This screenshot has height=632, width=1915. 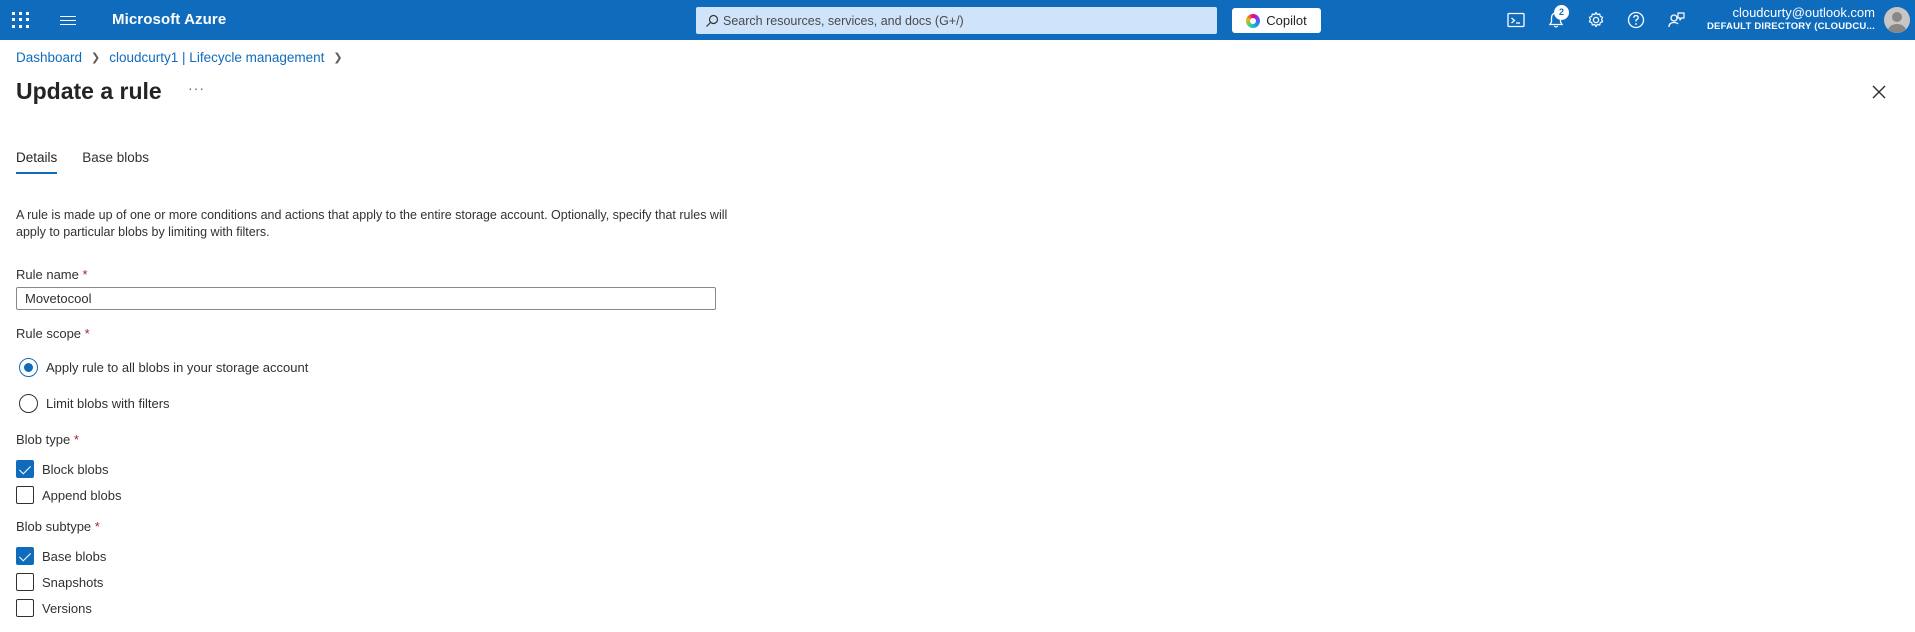 What do you see at coordinates (963, 20) in the screenshot?
I see `search-input` at bounding box center [963, 20].